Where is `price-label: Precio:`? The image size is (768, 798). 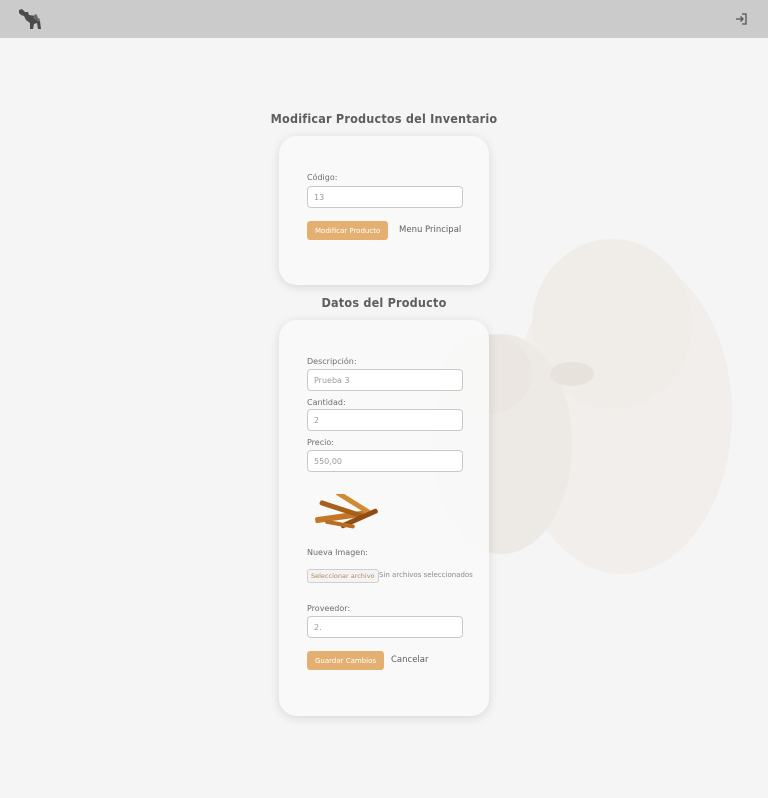 price-label: Precio: is located at coordinates (320, 442).